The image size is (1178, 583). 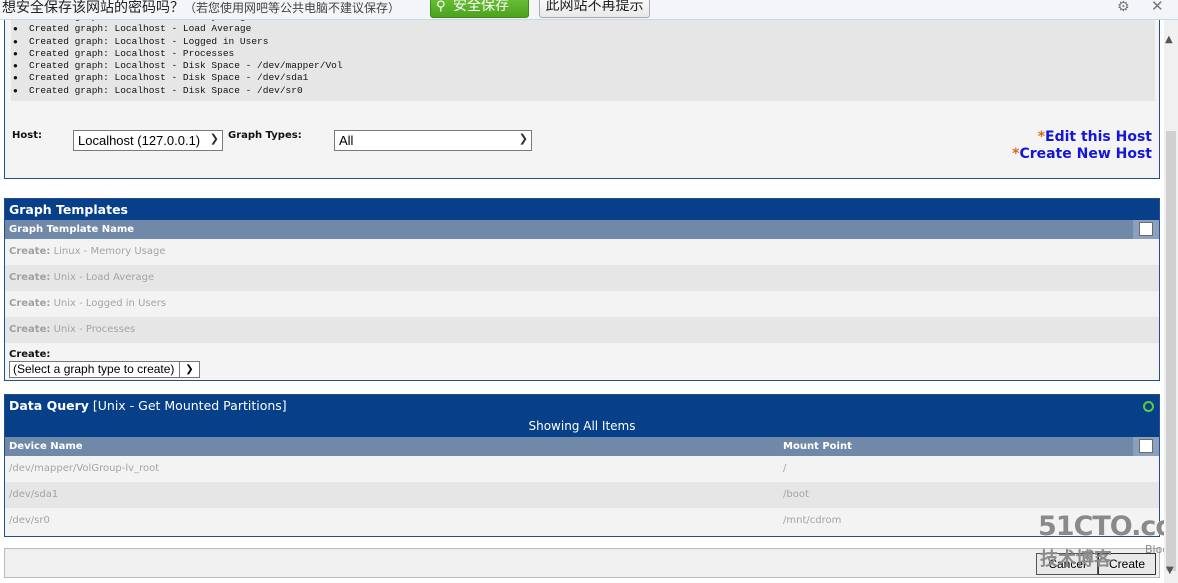 What do you see at coordinates (582, 278) in the screenshot?
I see `graph-template-row: Create: Unix - Load Average` at bounding box center [582, 278].